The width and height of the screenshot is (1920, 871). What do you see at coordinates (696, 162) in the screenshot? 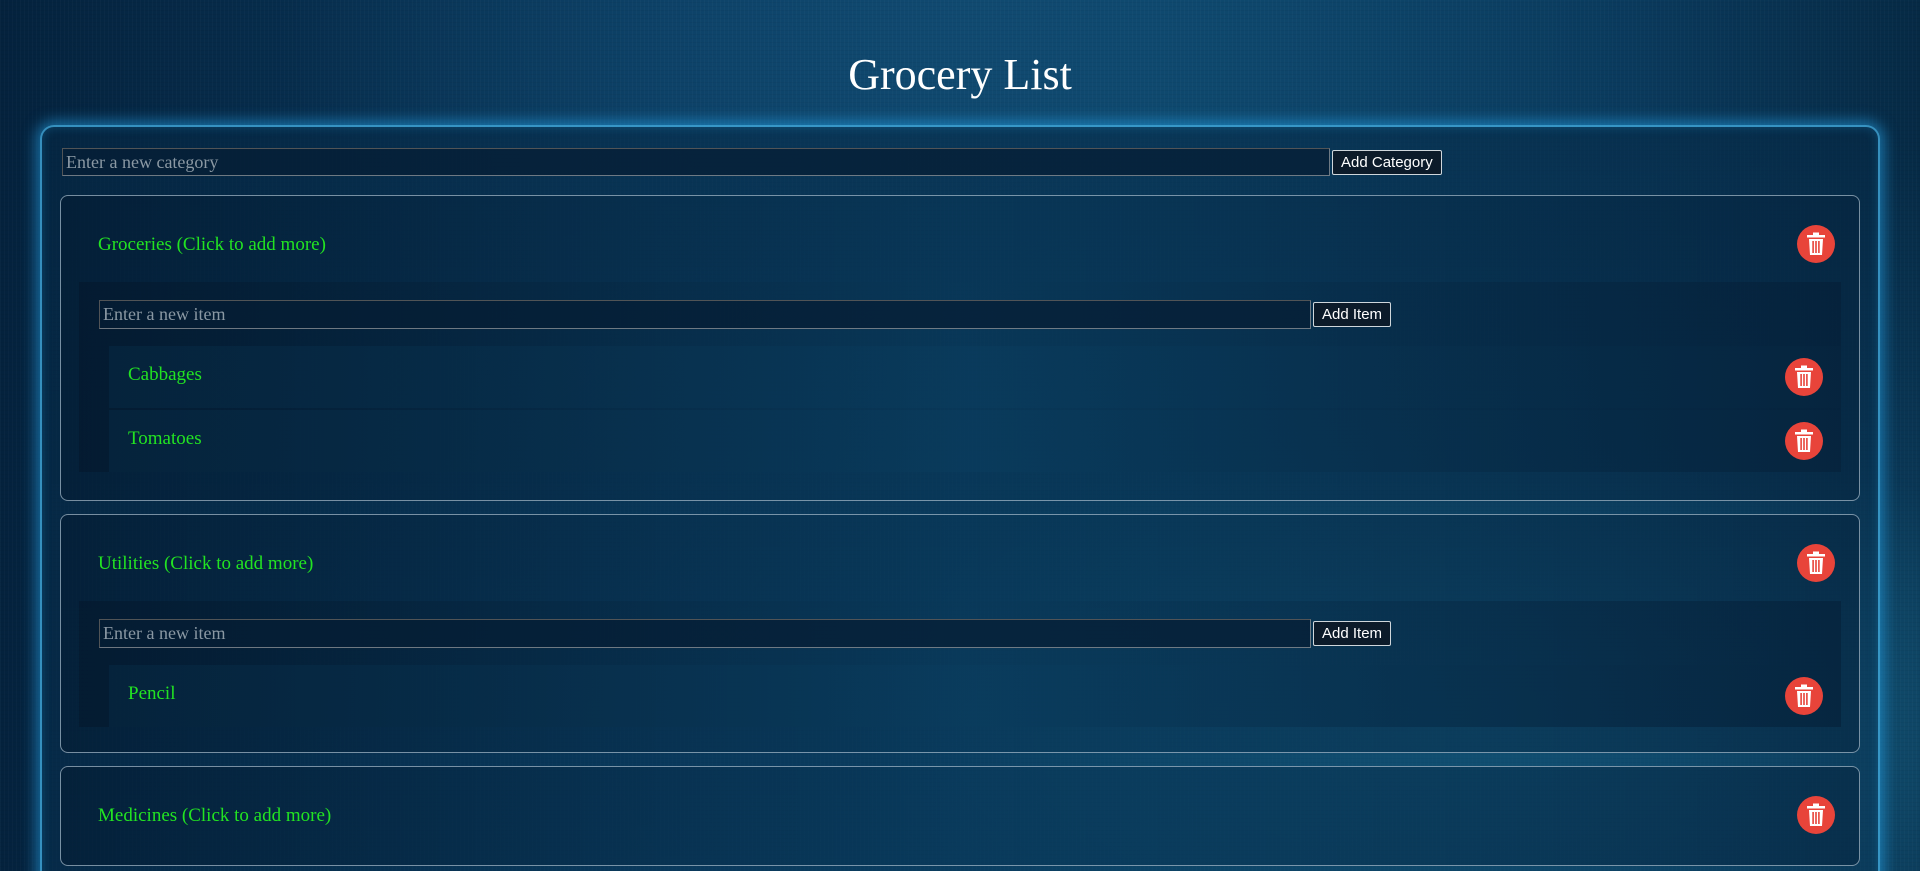
I see `new-category-input` at bounding box center [696, 162].